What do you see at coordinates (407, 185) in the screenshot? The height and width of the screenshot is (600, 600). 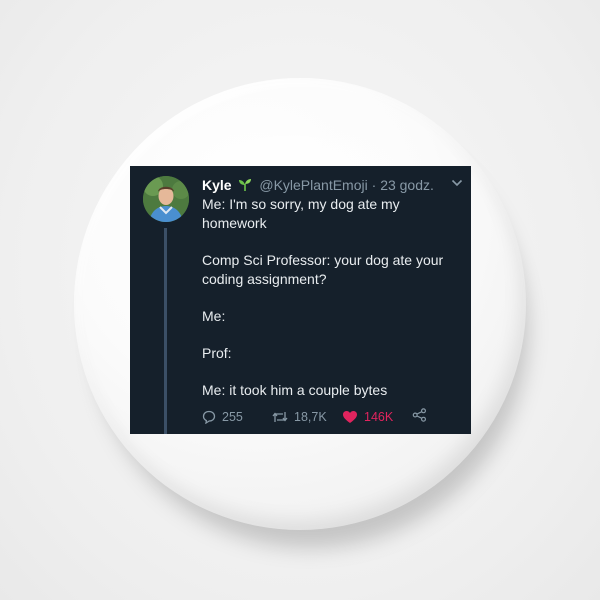 I see `tweet-timestamp: 23 godz.` at bounding box center [407, 185].